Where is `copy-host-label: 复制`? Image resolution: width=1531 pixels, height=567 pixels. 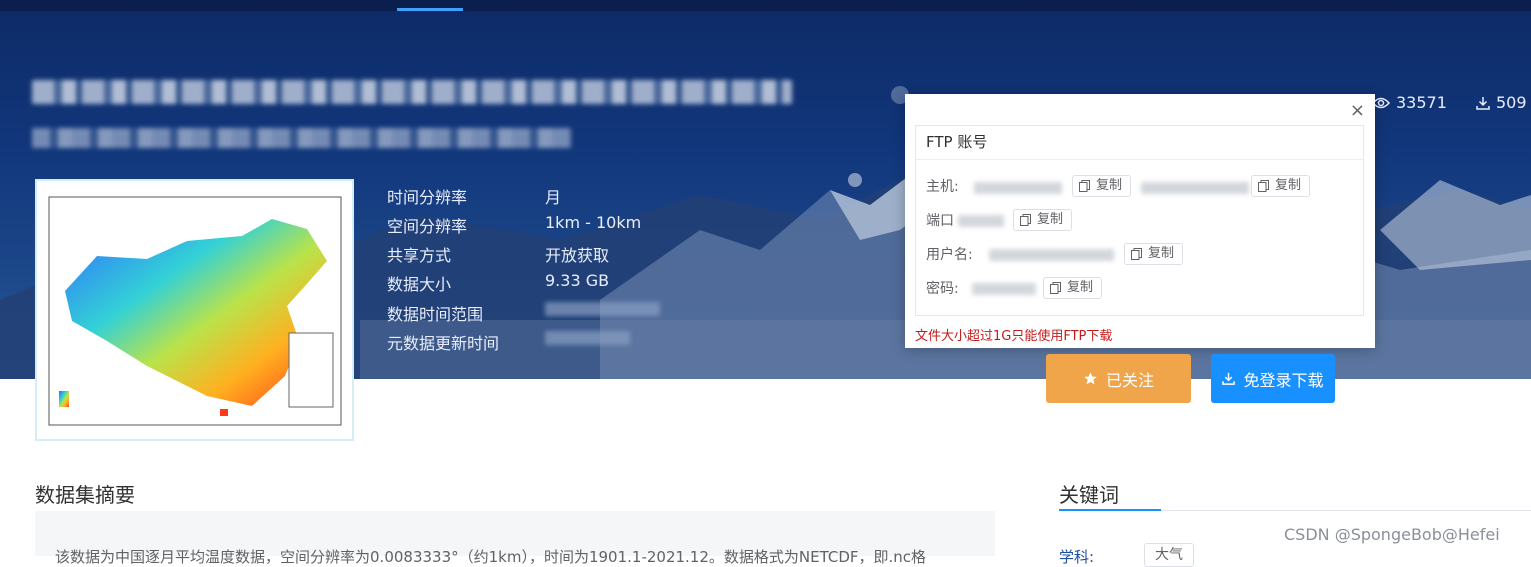
copy-host-label: 复制 is located at coordinates (1109, 185).